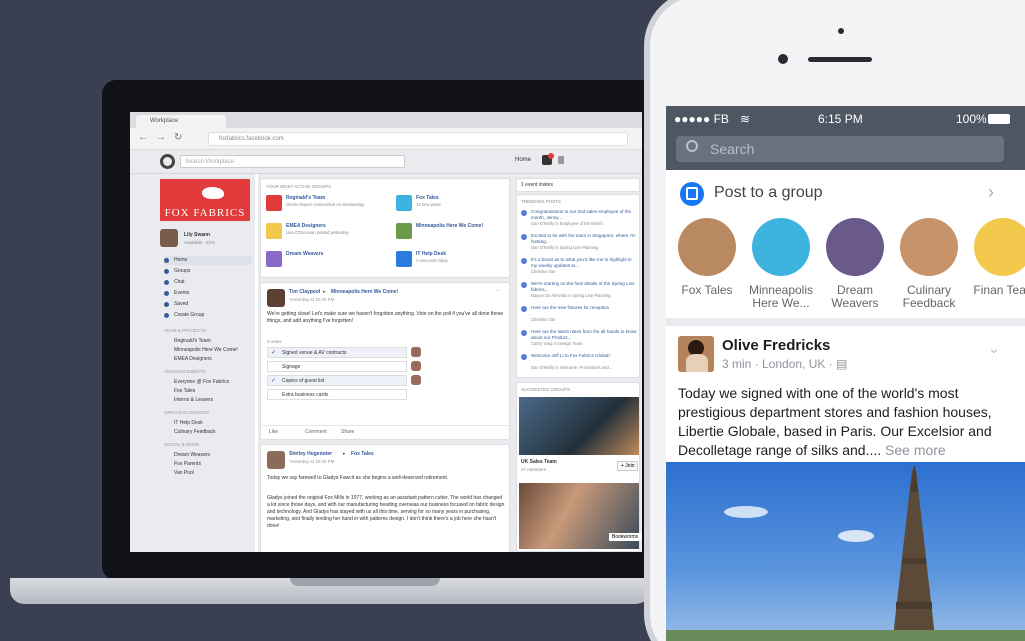 The height and width of the screenshot is (641, 1025). Describe the element at coordinates (310, 454) in the screenshot. I see `post-author: Shirley Hugenoter` at that location.